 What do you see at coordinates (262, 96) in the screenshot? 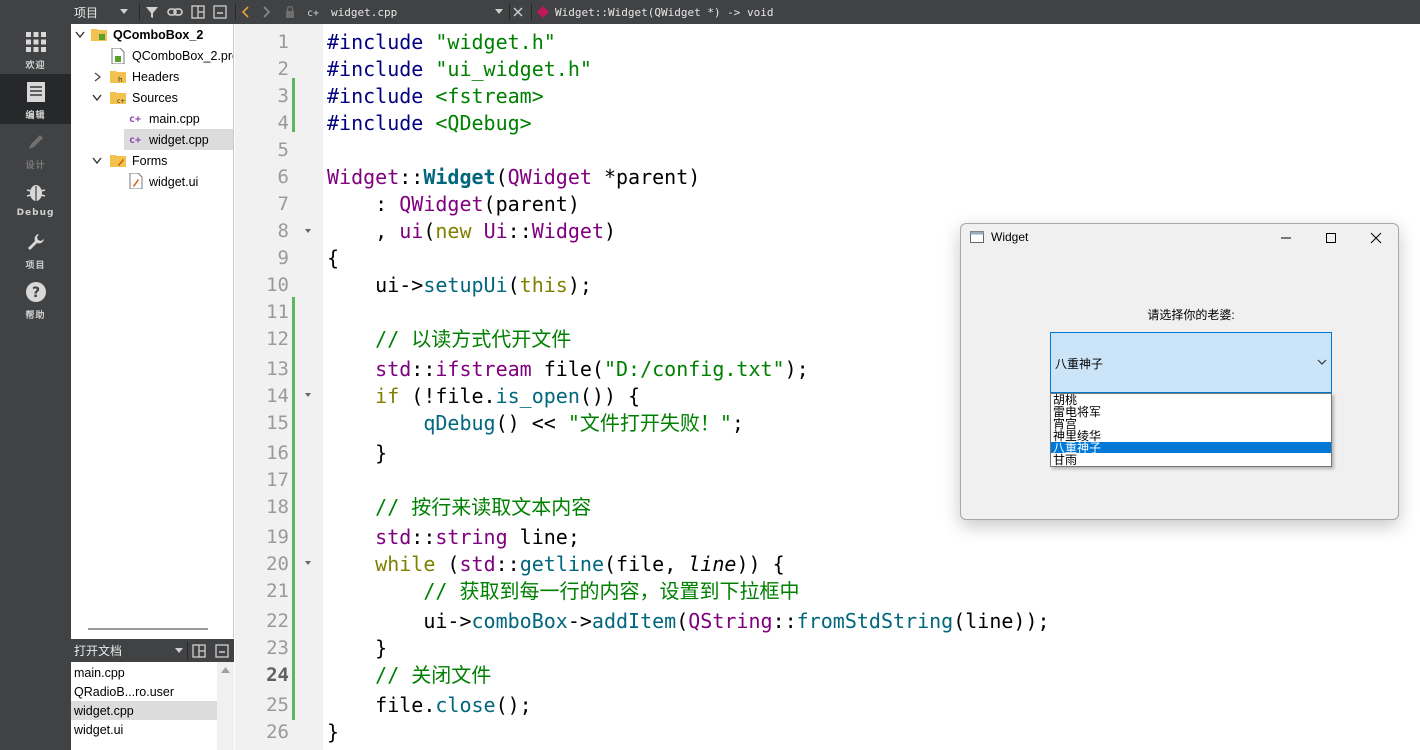
I see `line-number: 3` at bounding box center [262, 96].